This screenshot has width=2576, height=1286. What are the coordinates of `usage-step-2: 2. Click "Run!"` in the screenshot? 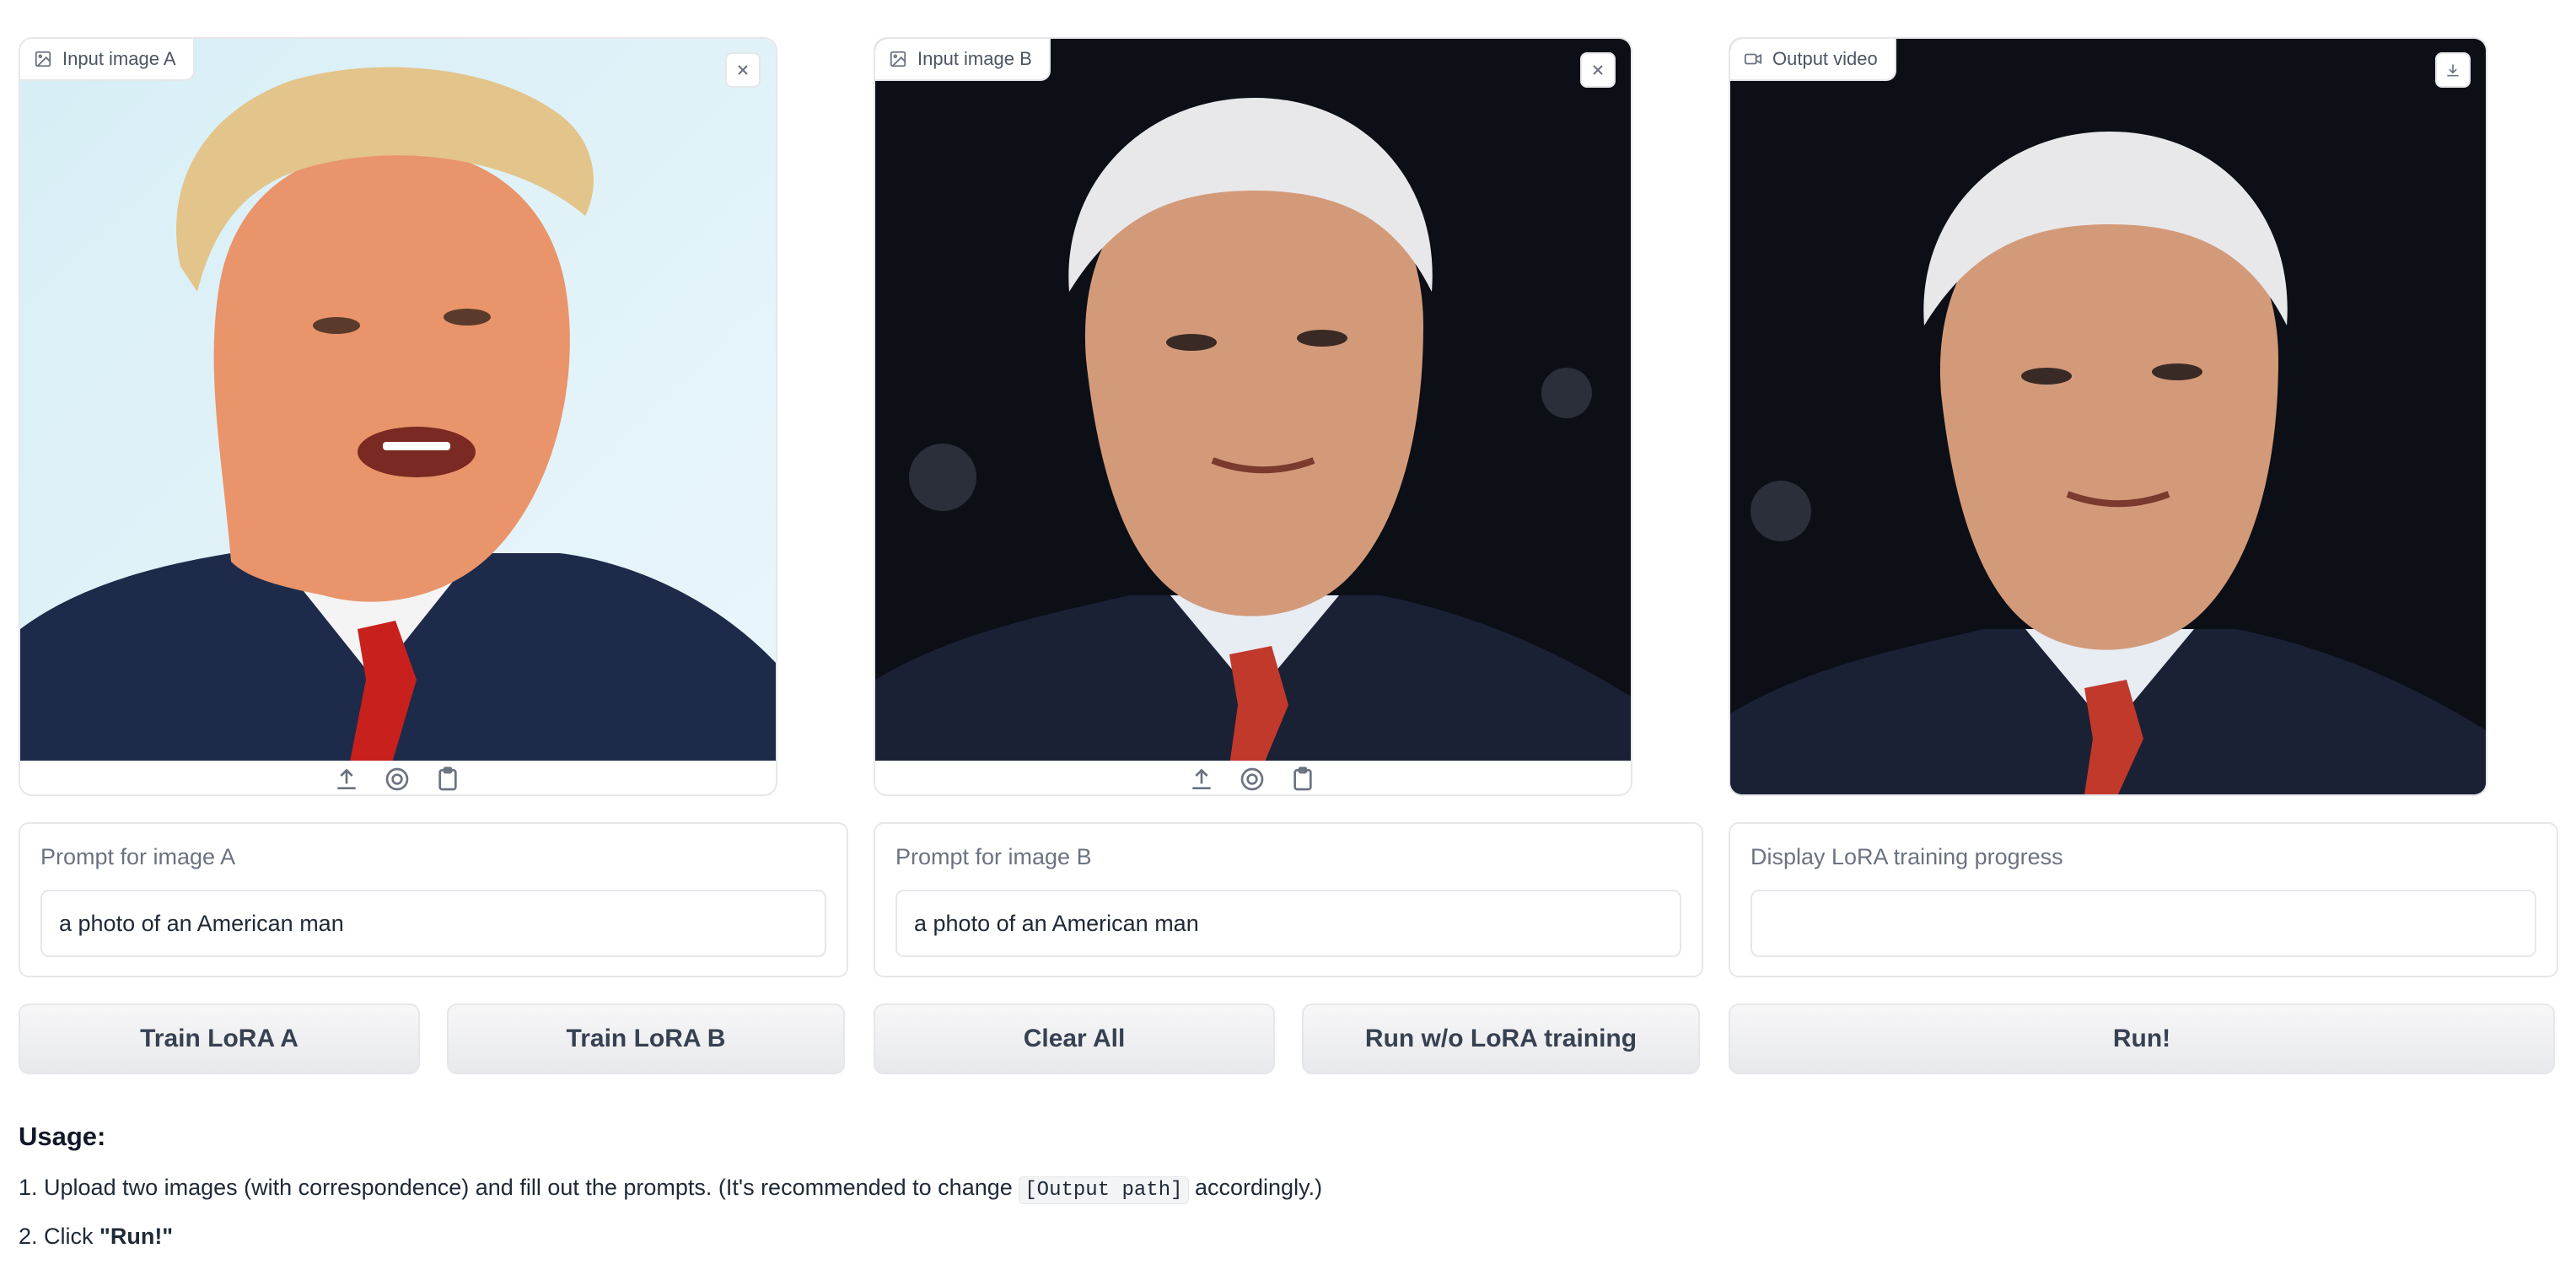 It's located at (862, 1236).